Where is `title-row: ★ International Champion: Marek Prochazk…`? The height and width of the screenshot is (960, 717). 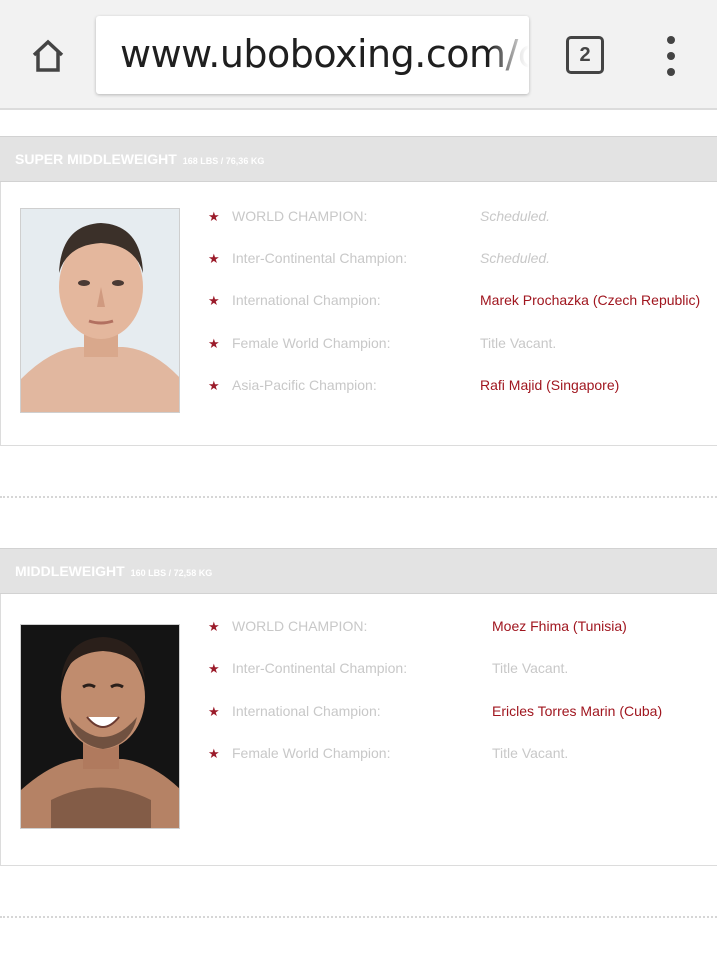 title-row: ★ International Champion: Marek Prochazk… is located at coordinates (462, 303).